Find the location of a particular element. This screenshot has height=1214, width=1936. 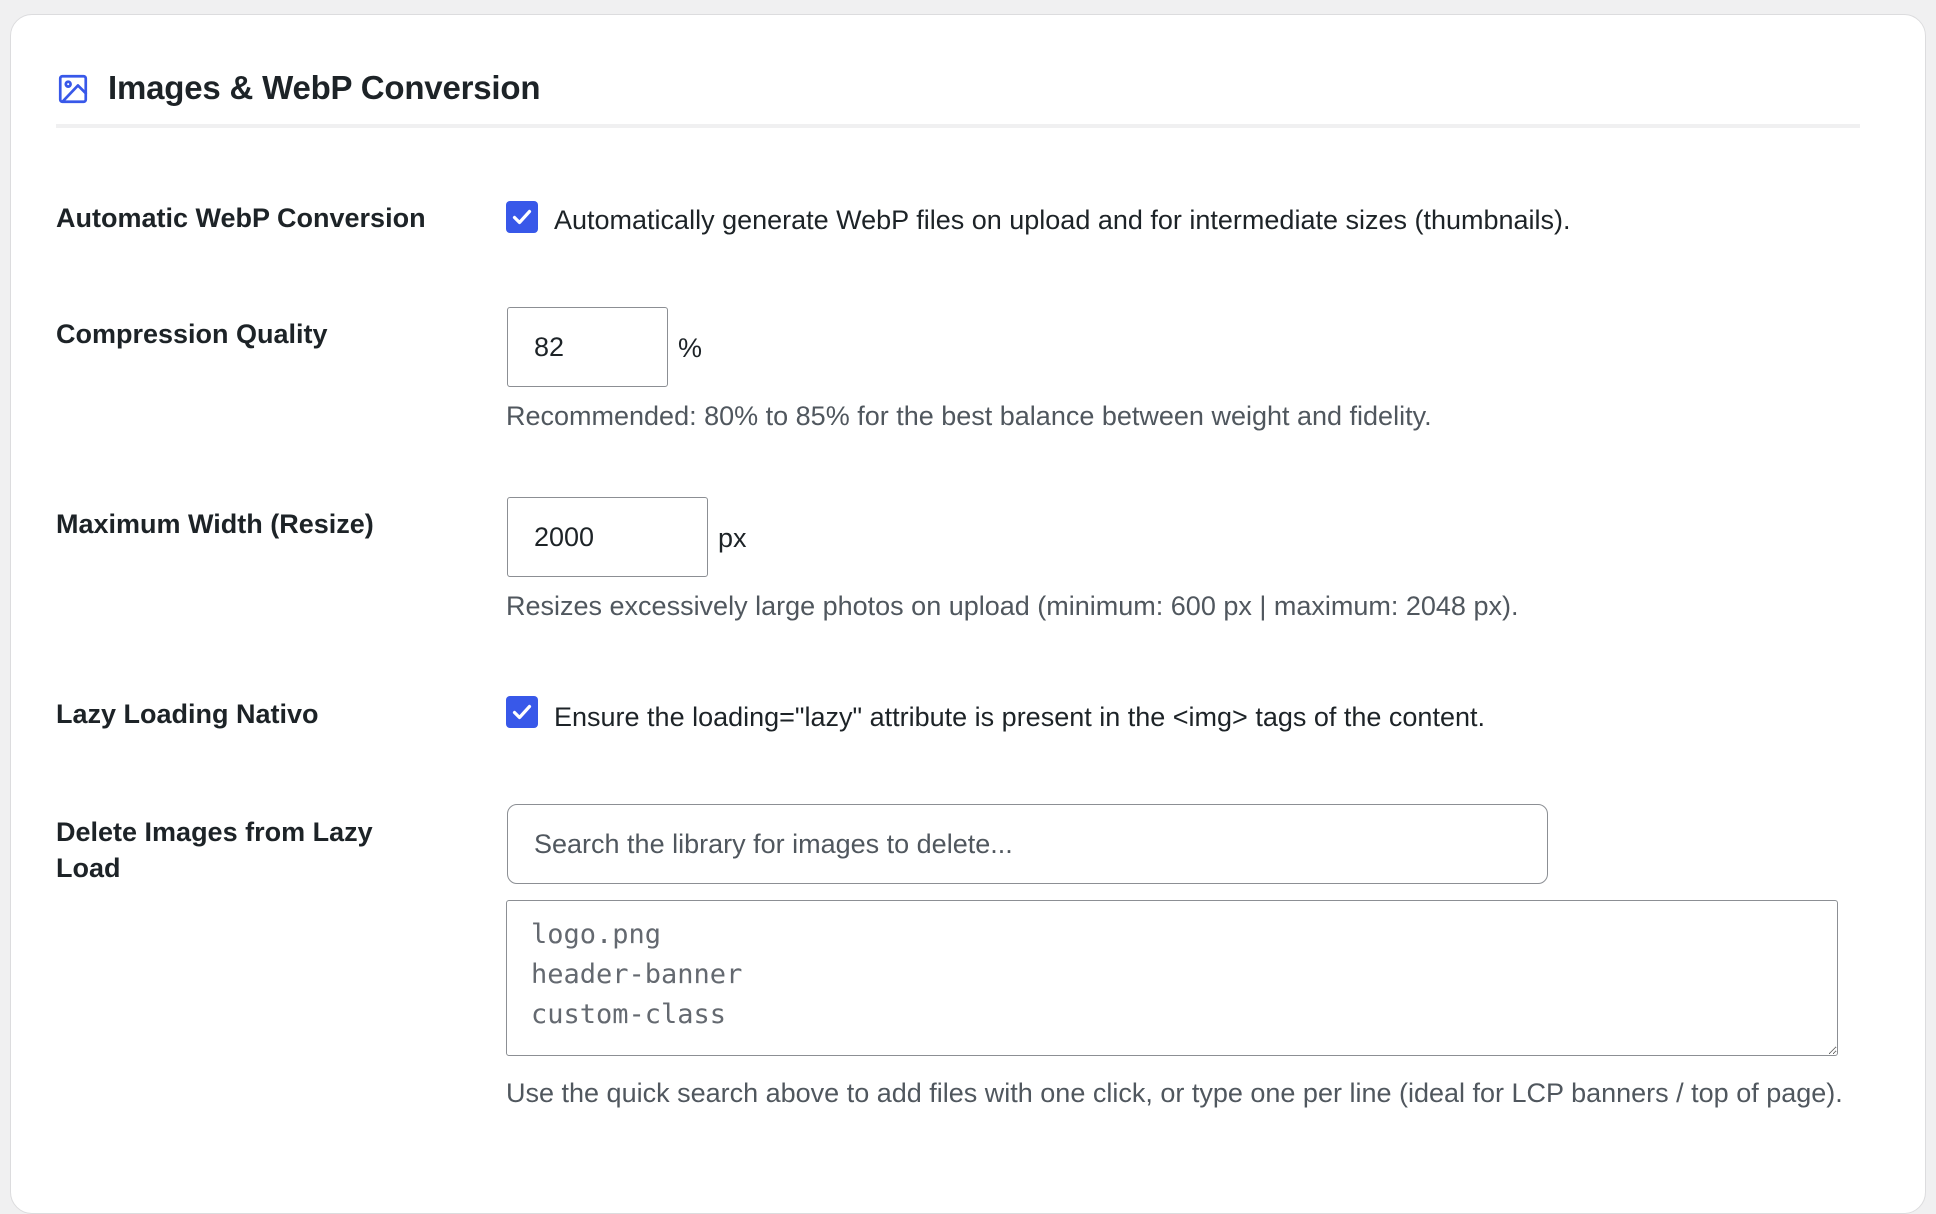

lazy-loading-checkbox is located at coordinates (522, 712).